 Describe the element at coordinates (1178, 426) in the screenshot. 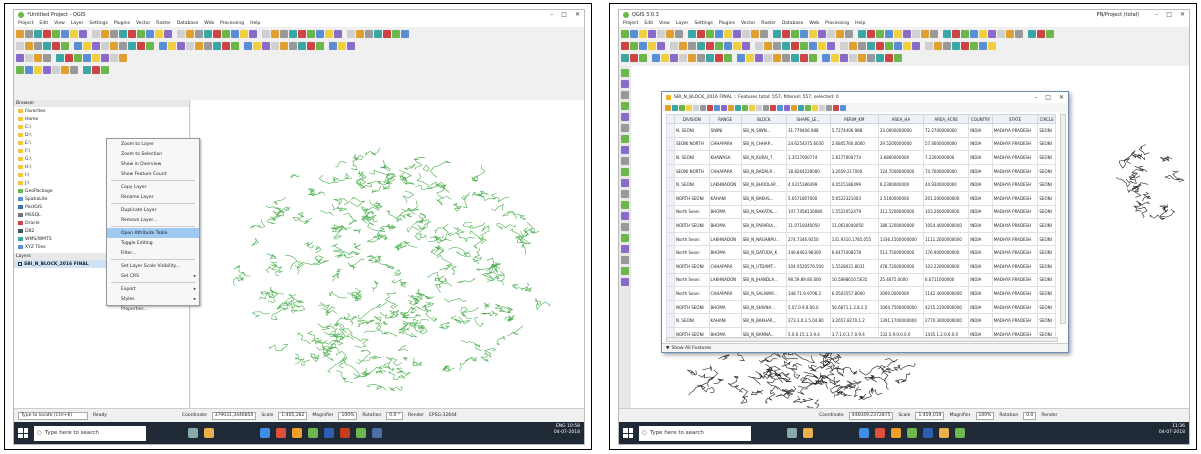

I see `clock-time: 11:36` at that location.